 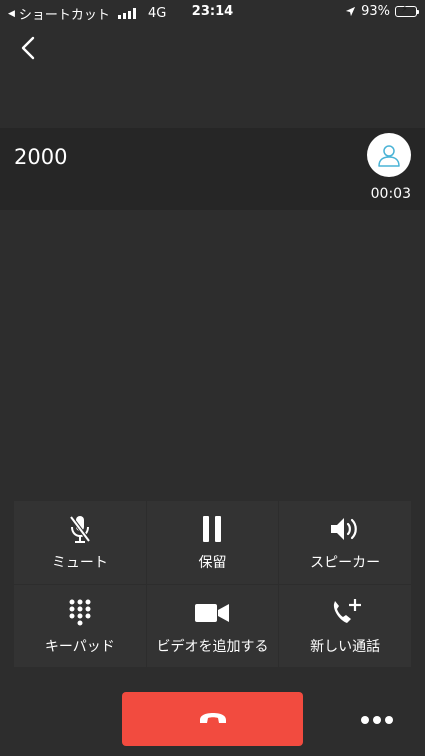 I want to click on new-call-label: 新しい通話, so click(x=345, y=646).